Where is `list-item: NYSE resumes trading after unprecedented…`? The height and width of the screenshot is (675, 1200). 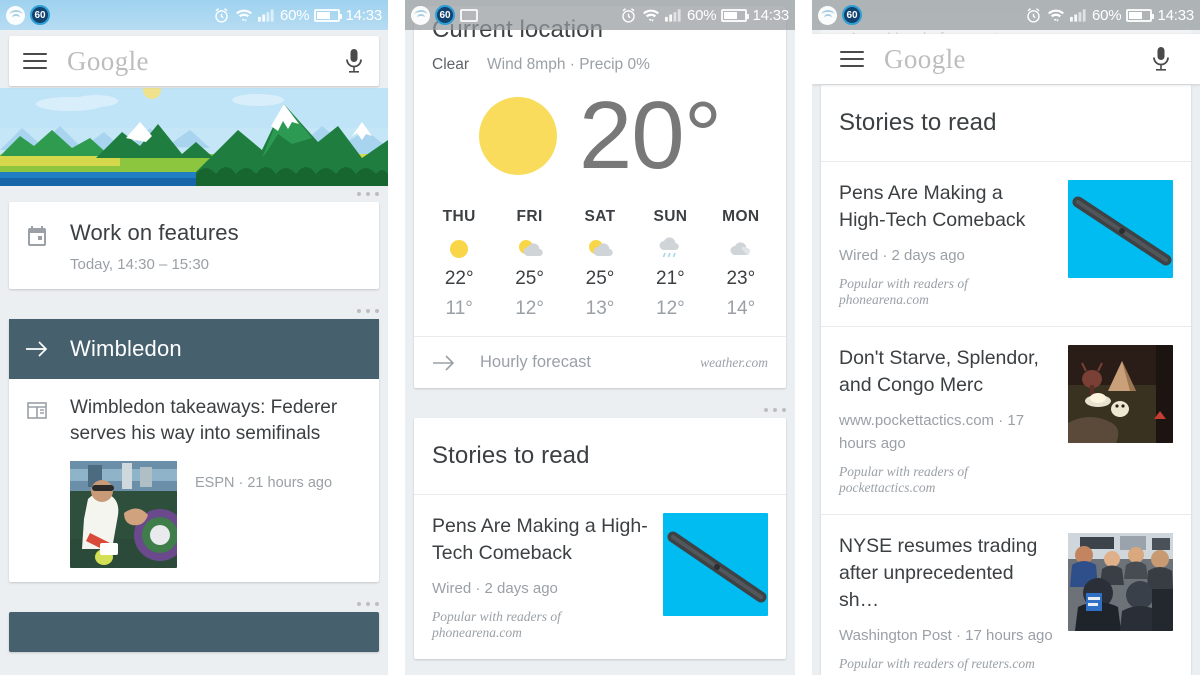 list-item: NYSE resumes trading after unprecedented… is located at coordinates (1006, 594).